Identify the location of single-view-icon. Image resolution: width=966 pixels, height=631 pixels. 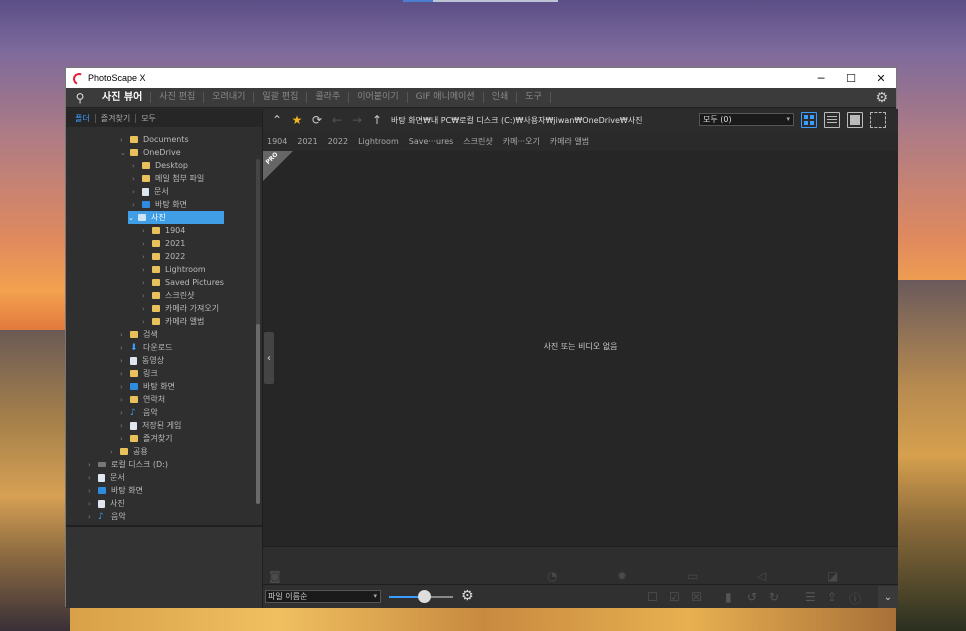
(855, 120).